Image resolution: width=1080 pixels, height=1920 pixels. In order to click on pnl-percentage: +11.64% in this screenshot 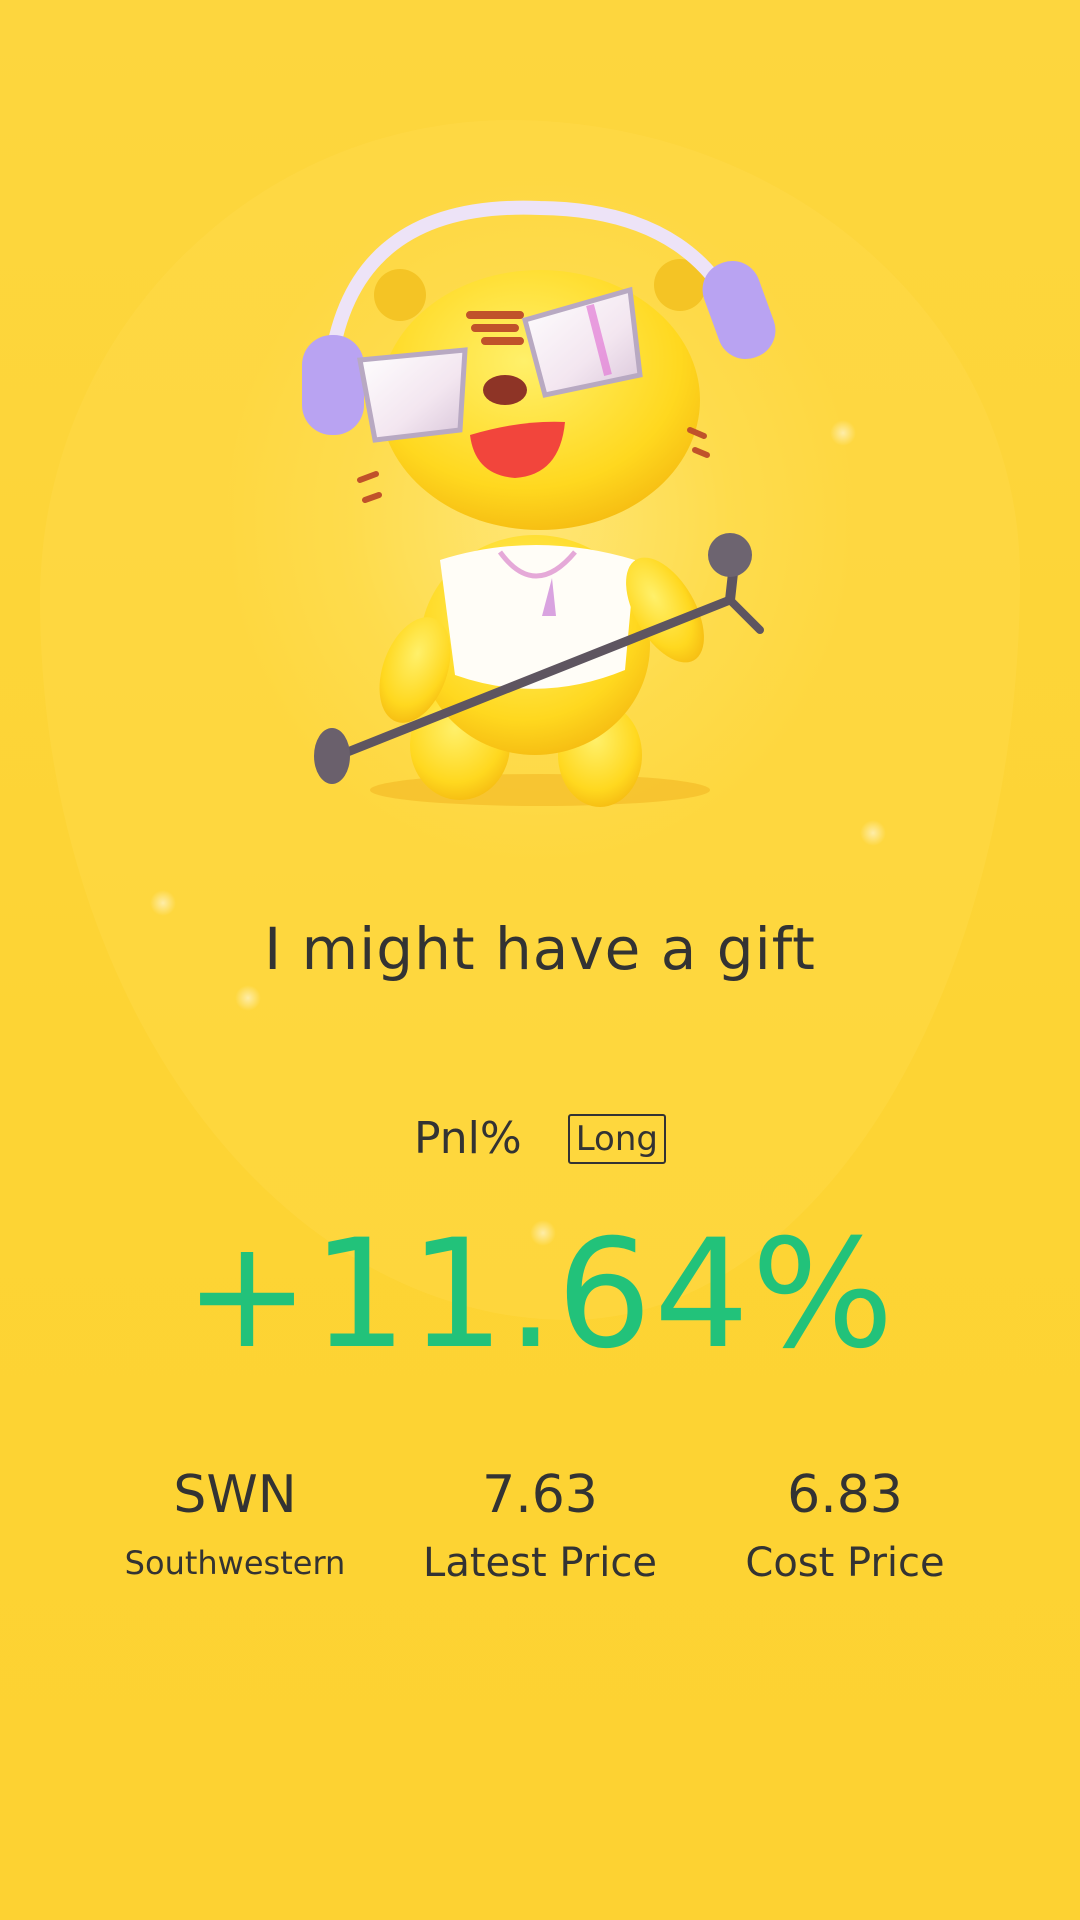, I will do `click(540, 1295)`.